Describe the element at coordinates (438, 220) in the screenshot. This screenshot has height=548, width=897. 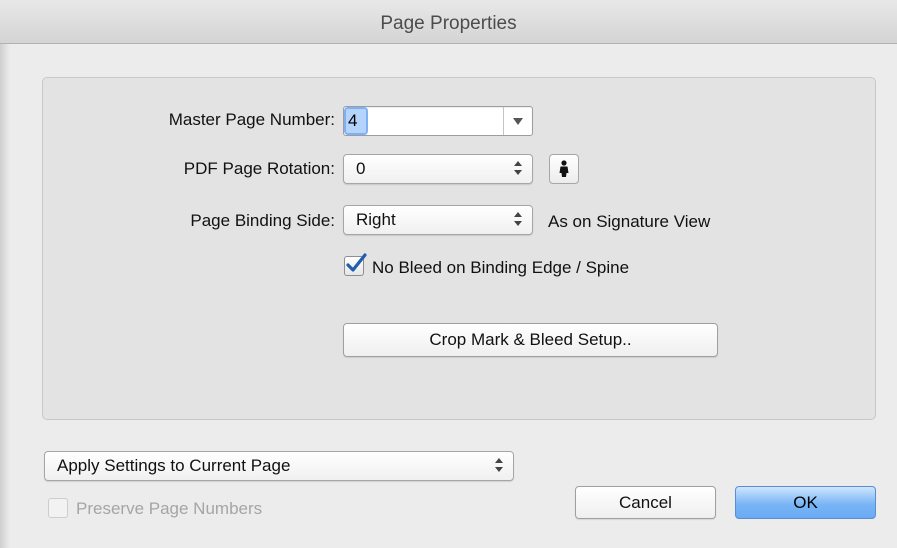
I see `page-binding-side-select: Right` at that location.